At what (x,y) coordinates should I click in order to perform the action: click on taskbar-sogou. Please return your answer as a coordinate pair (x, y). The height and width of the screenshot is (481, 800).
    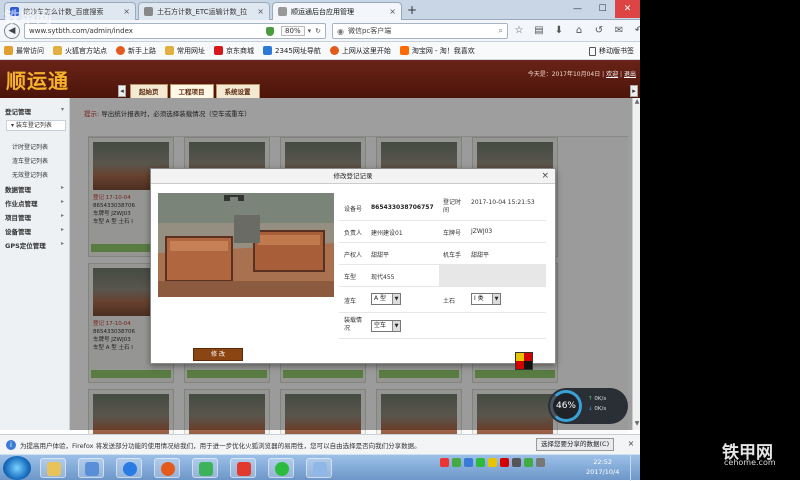
    Looking at the image, I should click on (129, 468).